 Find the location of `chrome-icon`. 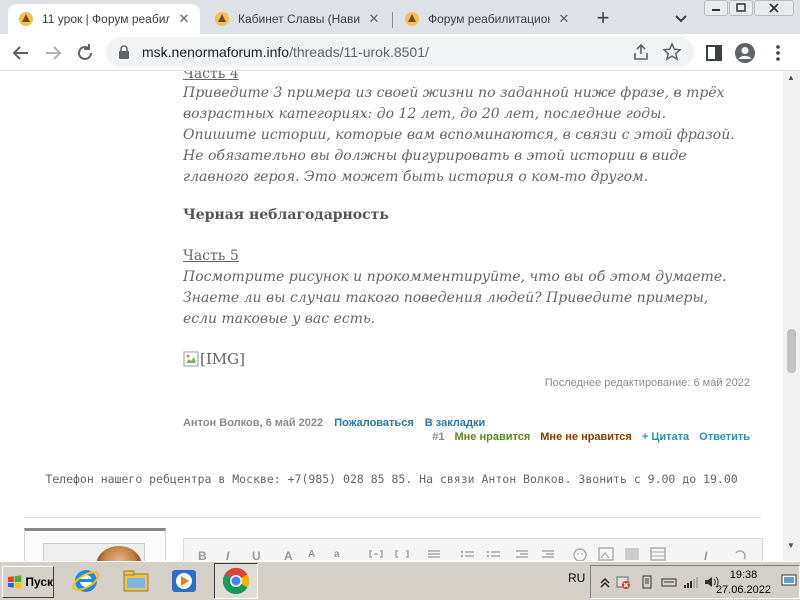

chrome-icon is located at coordinates (236, 581).